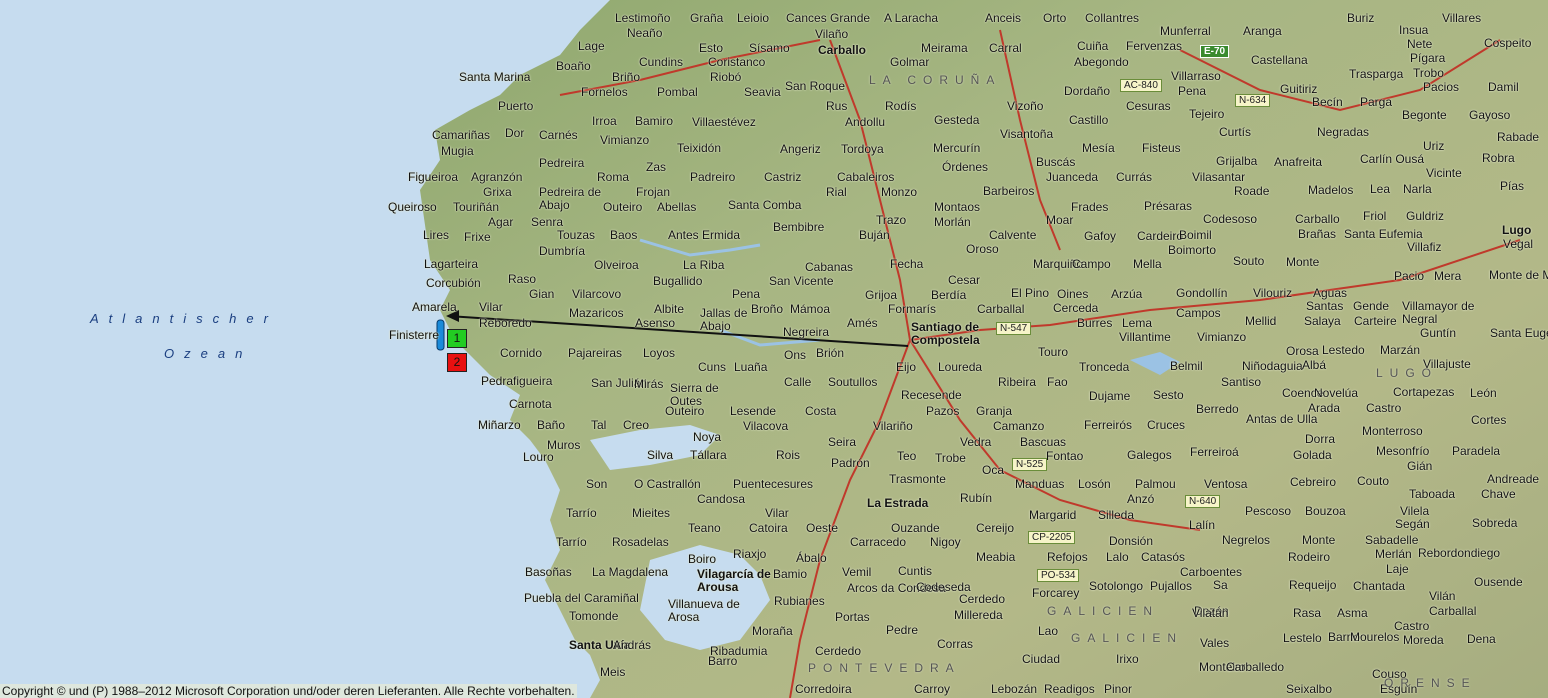  Describe the element at coordinates (661, 62) in the screenshot. I see `place-label: Cundins` at that location.